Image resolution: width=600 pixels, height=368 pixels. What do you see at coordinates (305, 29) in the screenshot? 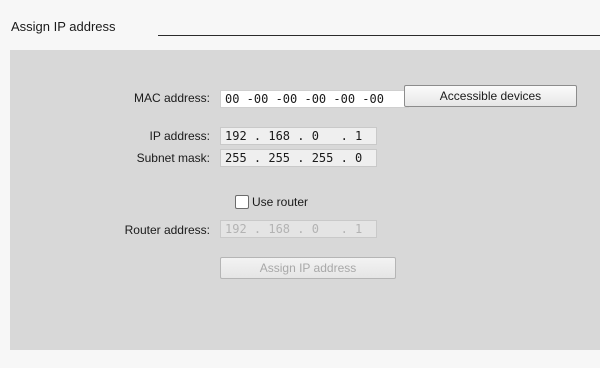
I see `section-header: Assign IP address` at bounding box center [305, 29].